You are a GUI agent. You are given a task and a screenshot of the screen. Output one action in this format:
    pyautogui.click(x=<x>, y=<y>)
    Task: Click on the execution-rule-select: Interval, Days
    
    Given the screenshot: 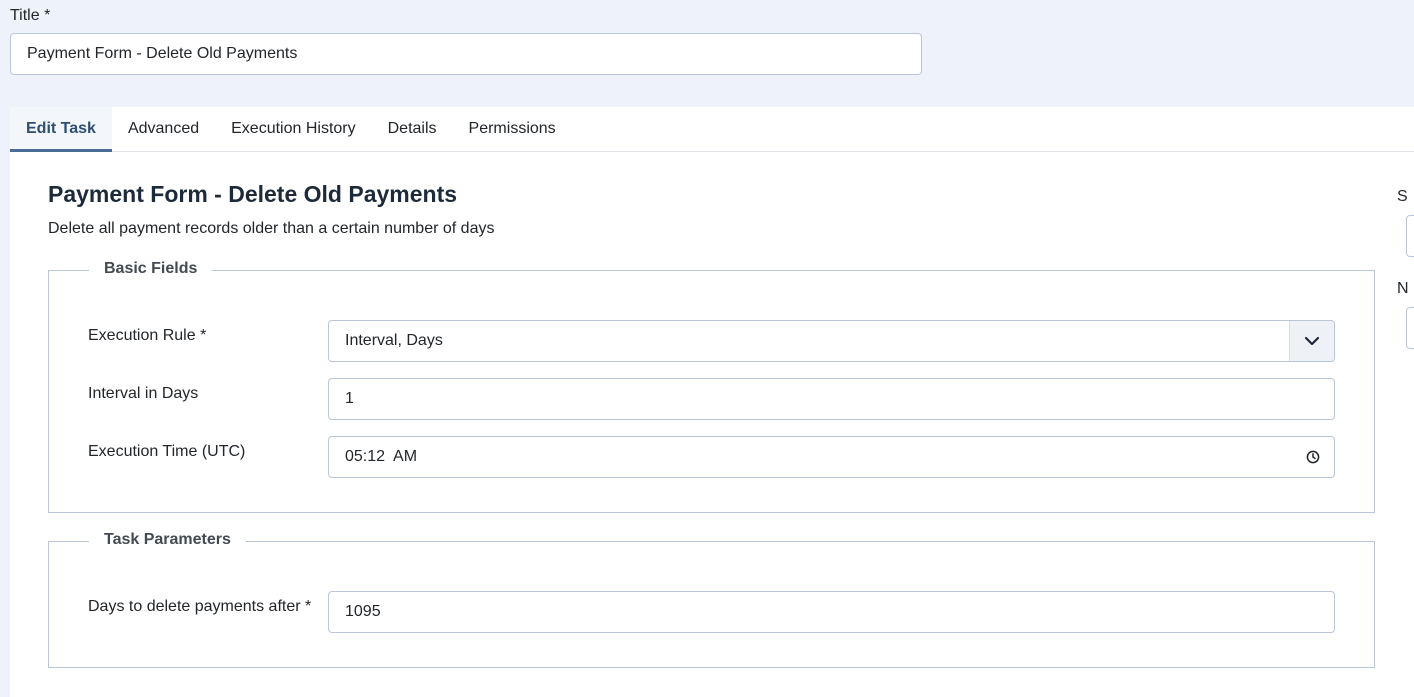 What is the action you would take?
    pyautogui.click(x=831, y=341)
    